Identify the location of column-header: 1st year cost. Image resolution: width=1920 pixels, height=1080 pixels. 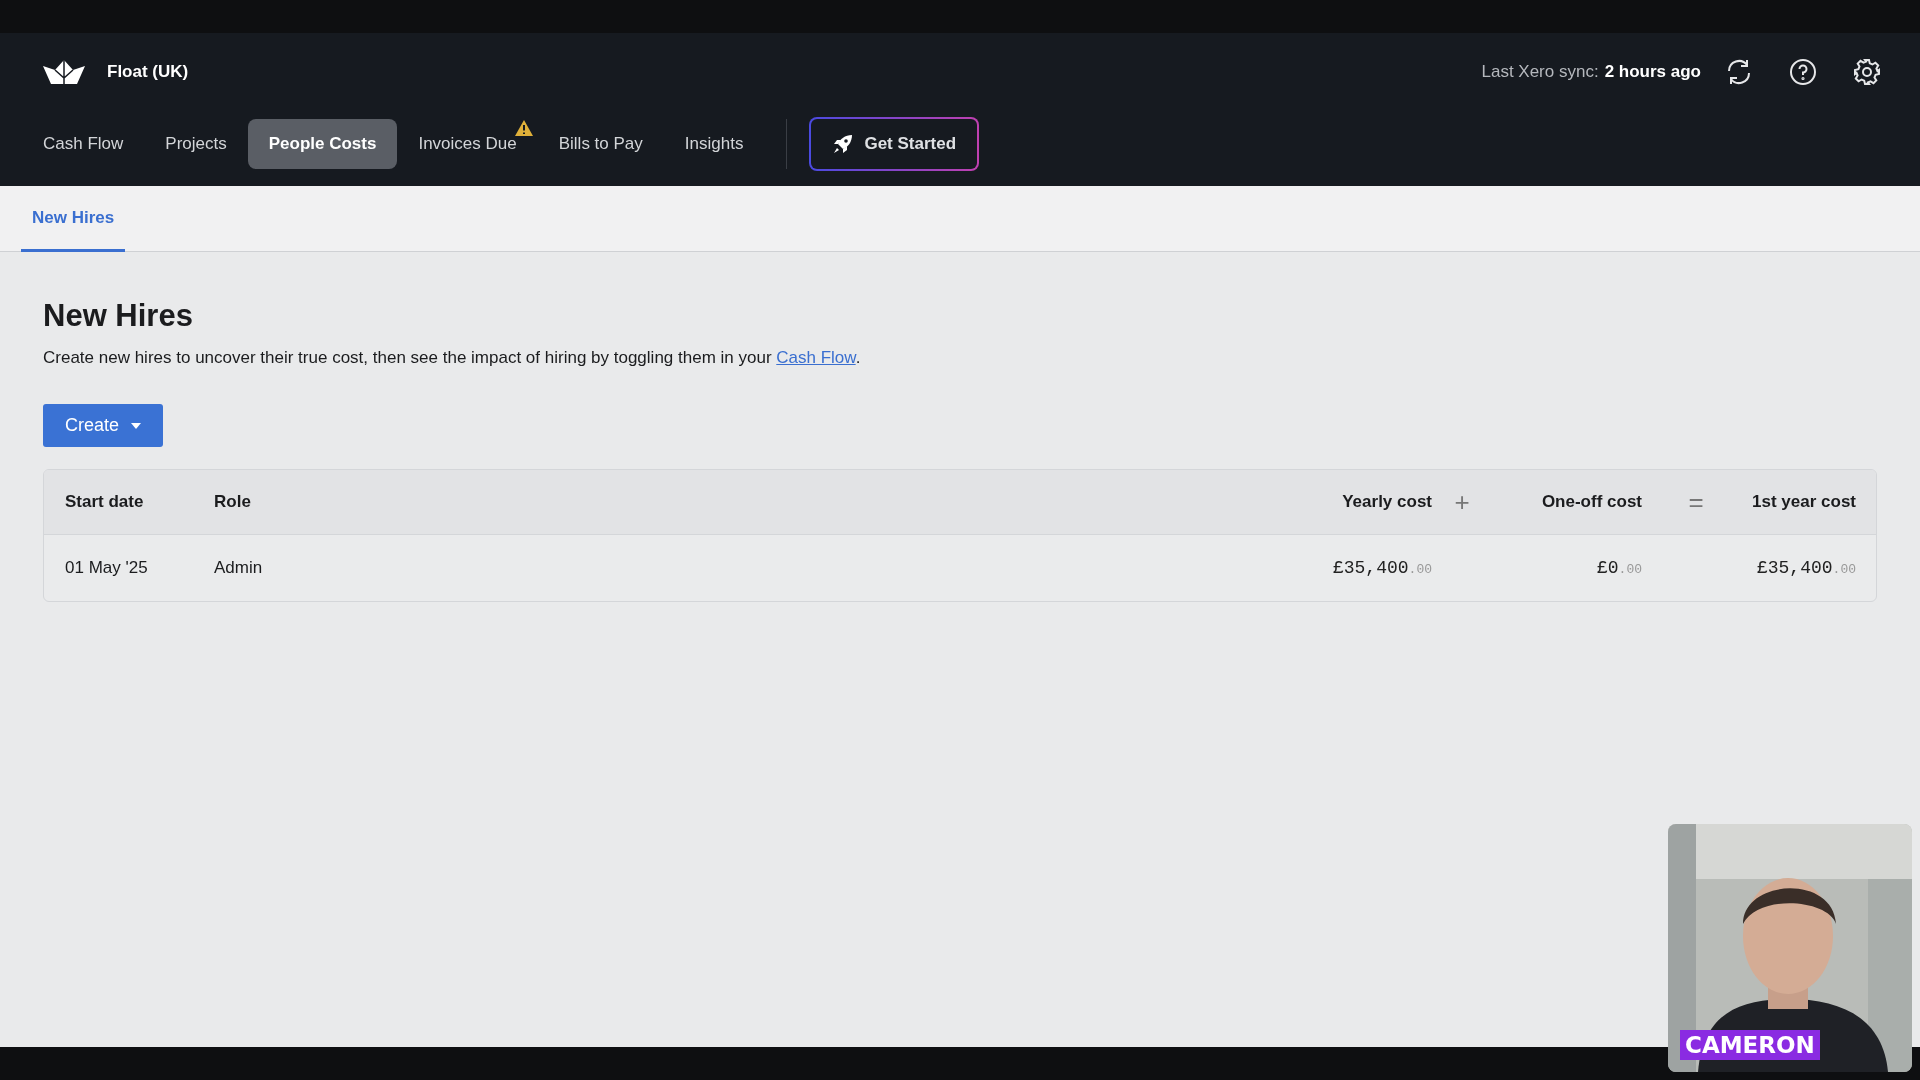
(1803, 502).